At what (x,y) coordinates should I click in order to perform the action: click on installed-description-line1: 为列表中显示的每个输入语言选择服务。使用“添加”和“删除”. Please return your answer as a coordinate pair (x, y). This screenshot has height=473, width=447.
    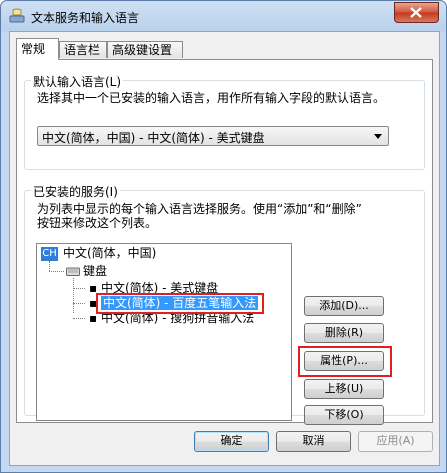
    Looking at the image, I should click on (199, 209).